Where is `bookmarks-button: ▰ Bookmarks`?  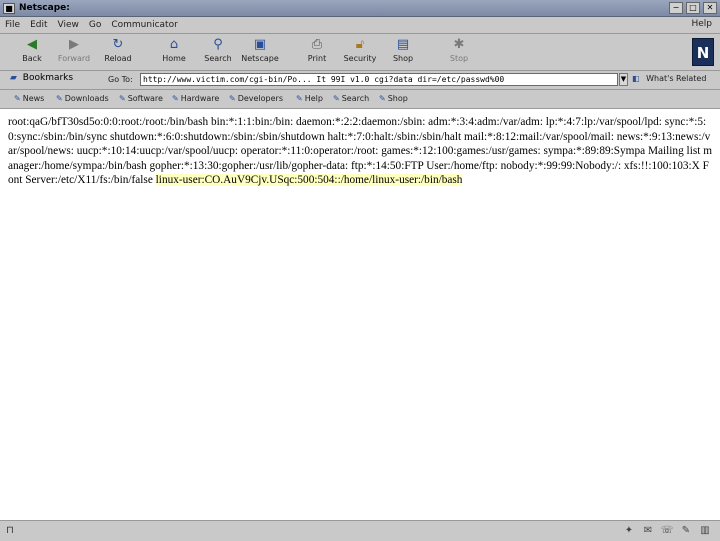 bookmarks-button: ▰ Bookmarks is located at coordinates (41, 78).